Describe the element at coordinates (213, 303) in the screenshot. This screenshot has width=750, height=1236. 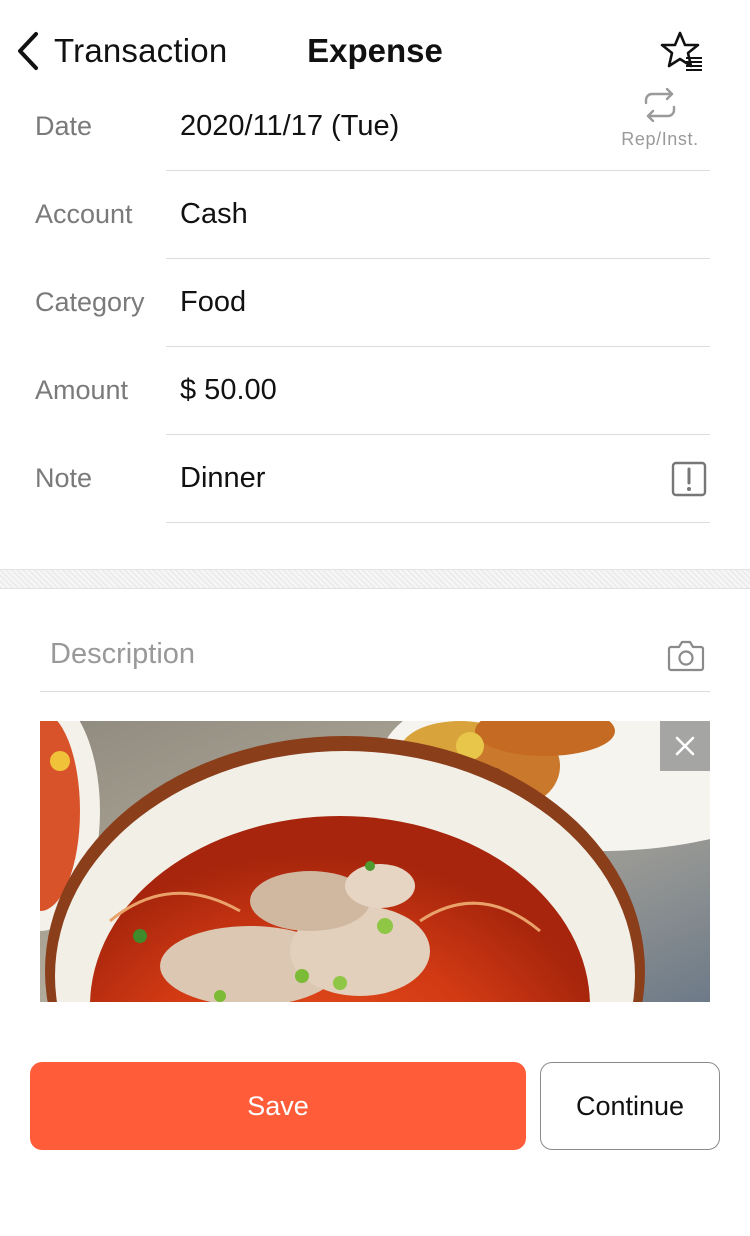
I see `category-value: Food` at that location.